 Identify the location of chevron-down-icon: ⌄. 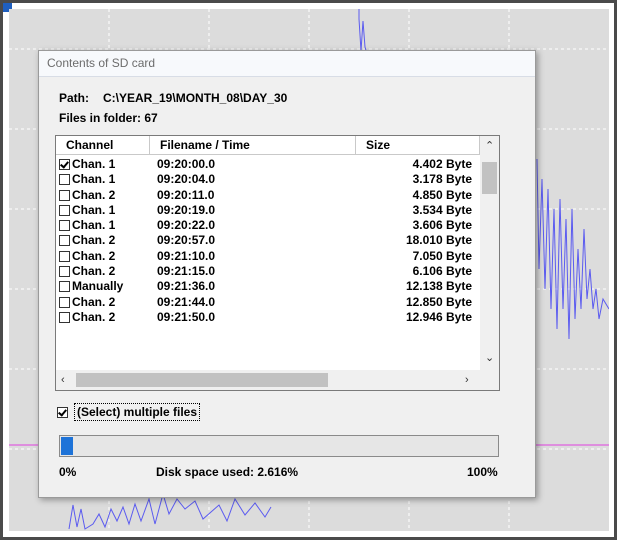
(489, 358).